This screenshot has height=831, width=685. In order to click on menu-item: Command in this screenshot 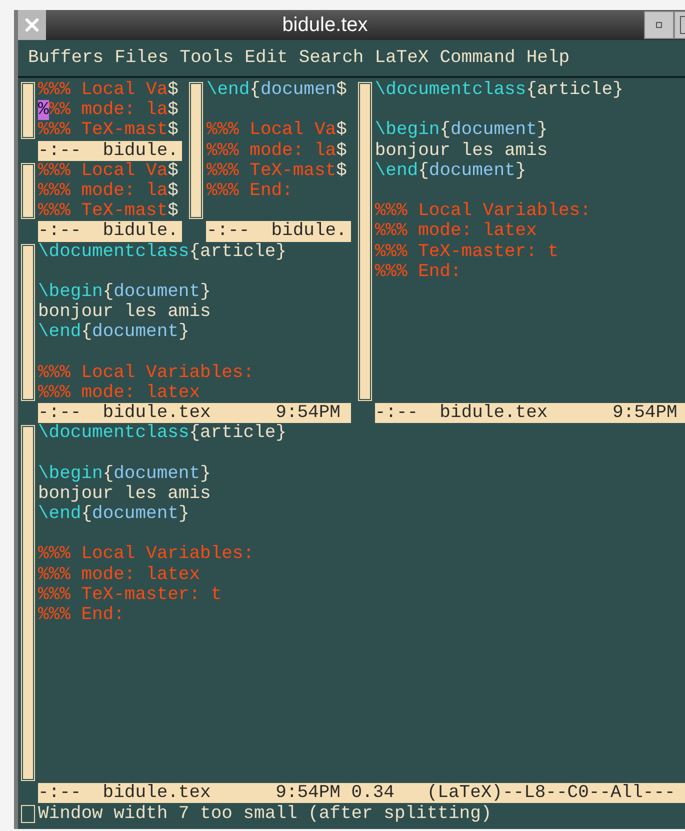, I will do `click(478, 58)`.